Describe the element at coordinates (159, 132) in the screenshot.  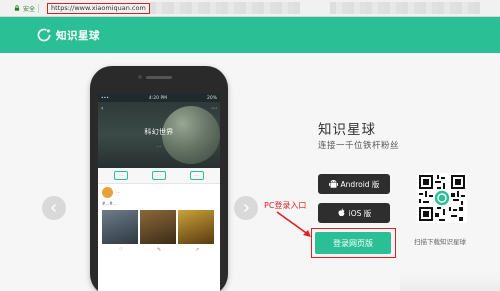
I see `group-title: 科幻世界` at that location.